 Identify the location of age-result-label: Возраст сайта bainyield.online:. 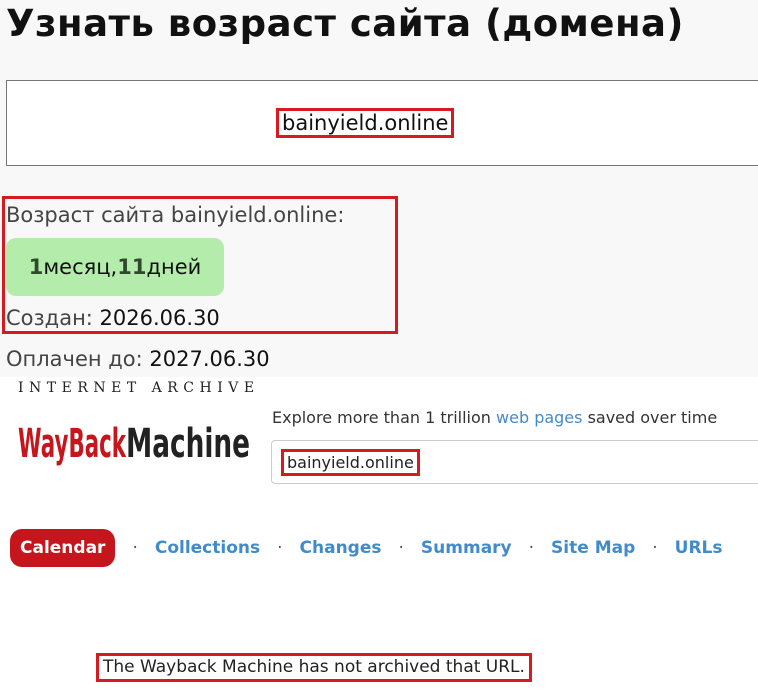
(175, 215).